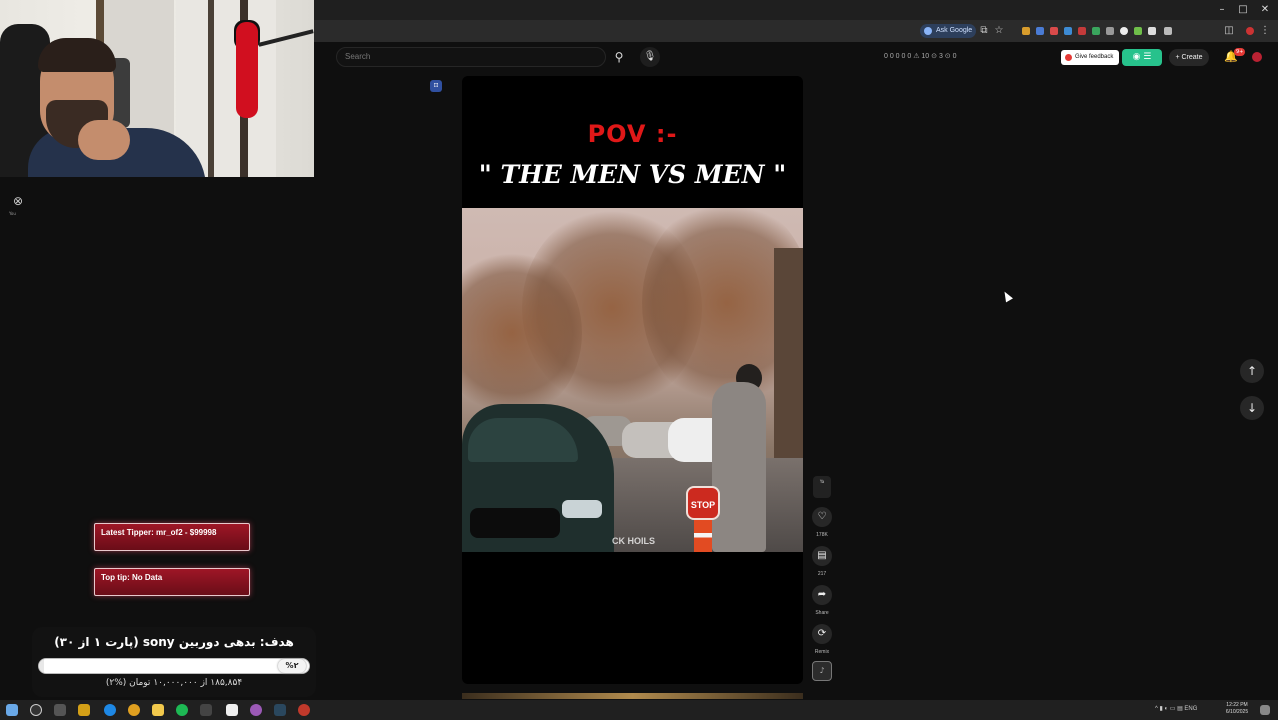  What do you see at coordinates (1090, 57) in the screenshot?
I see `give-feedback-button: Give feedback` at bounding box center [1090, 57].